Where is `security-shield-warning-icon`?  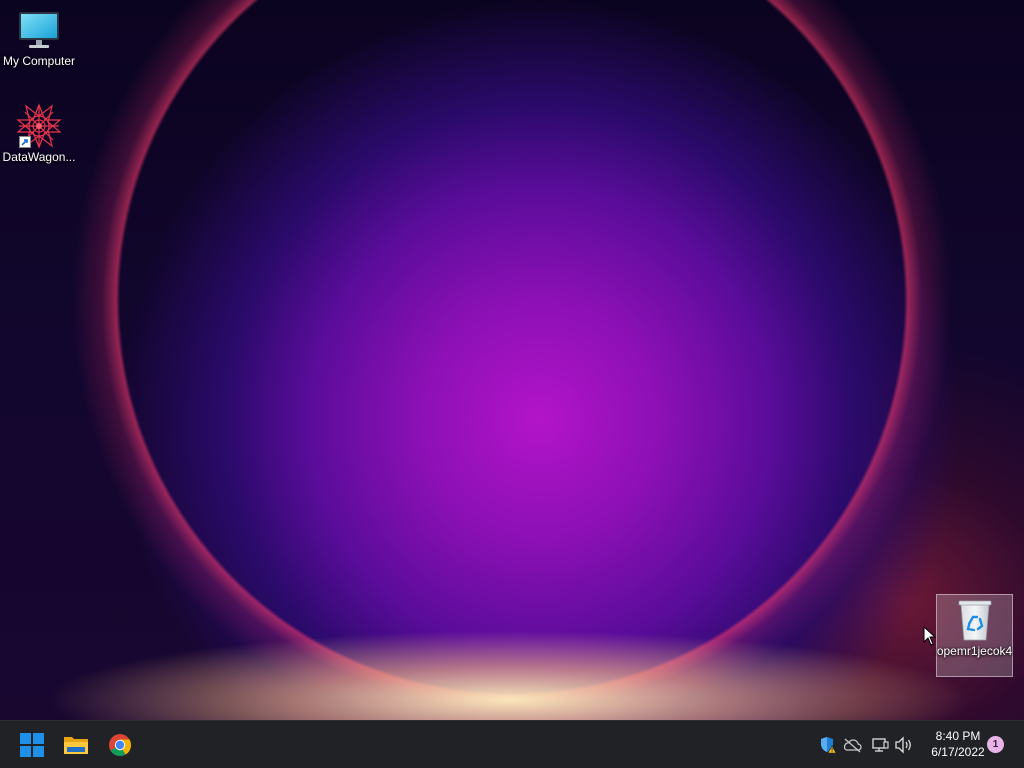
security-shield-warning-icon is located at coordinates (828, 745).